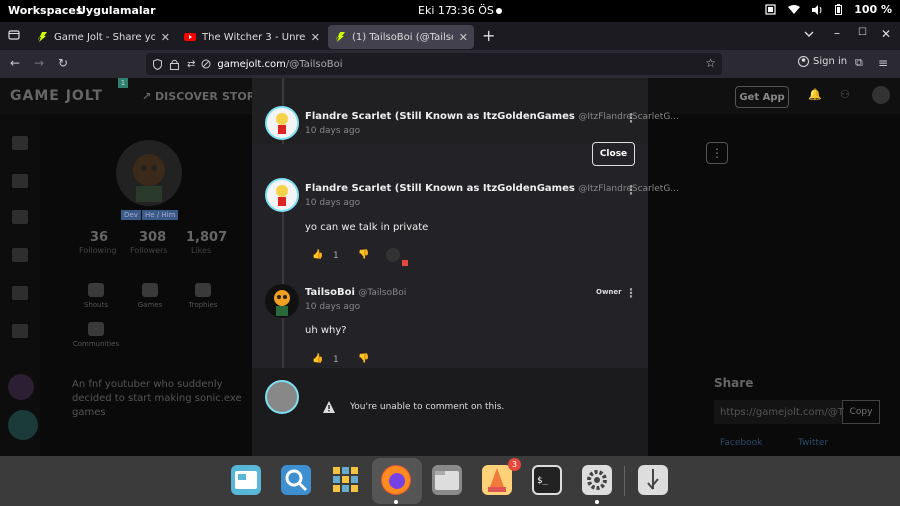 The width and height of the screenshot is (900, 506). What do you see at coordinates (881, 95) in the screenshot?
I see `user-avatar` at bounding box center [881, 95].